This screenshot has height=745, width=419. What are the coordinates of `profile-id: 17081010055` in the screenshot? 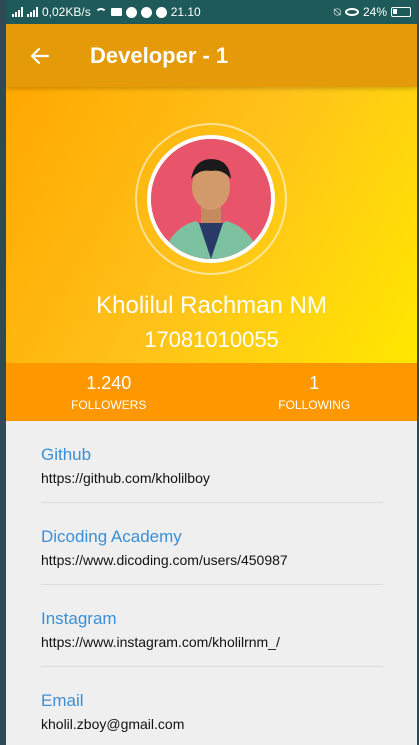 It's located at (211, 339).